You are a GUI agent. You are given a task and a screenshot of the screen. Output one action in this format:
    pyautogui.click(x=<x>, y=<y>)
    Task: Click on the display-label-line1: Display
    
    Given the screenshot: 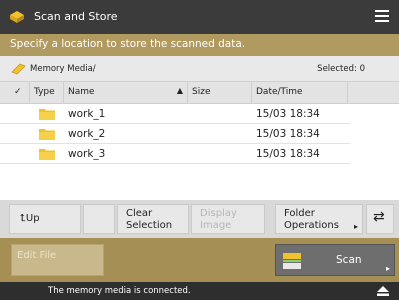 What is the action you would take?
    pyautogui.click(x=218, y=213)
    